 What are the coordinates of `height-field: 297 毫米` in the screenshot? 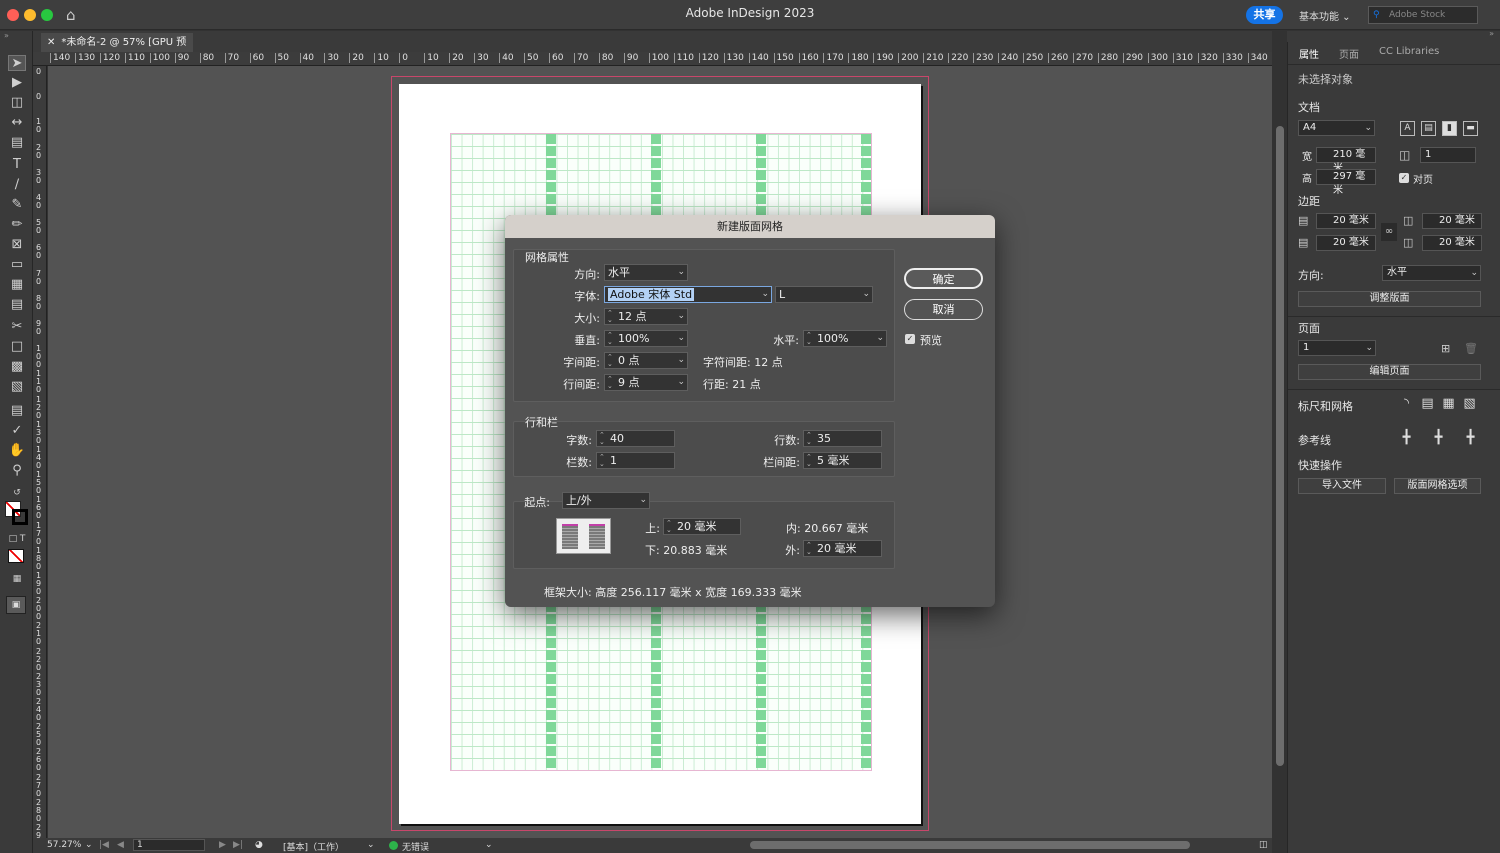 It's located at (1346, 182).